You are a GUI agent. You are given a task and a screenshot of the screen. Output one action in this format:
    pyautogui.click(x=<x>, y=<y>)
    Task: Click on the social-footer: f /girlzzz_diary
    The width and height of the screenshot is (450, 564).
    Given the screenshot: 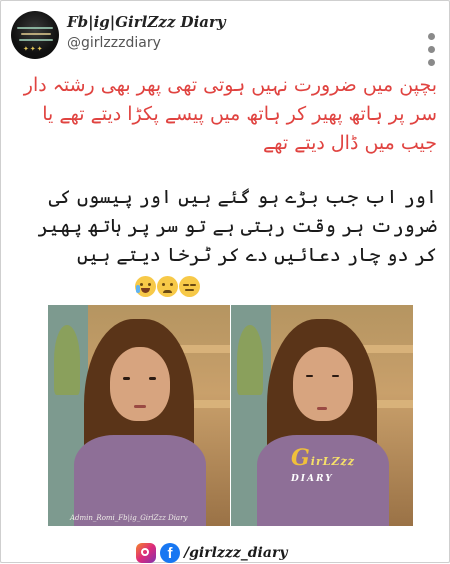 What is the action you would take?
    pyautogui.click(x=211, y=553)
    